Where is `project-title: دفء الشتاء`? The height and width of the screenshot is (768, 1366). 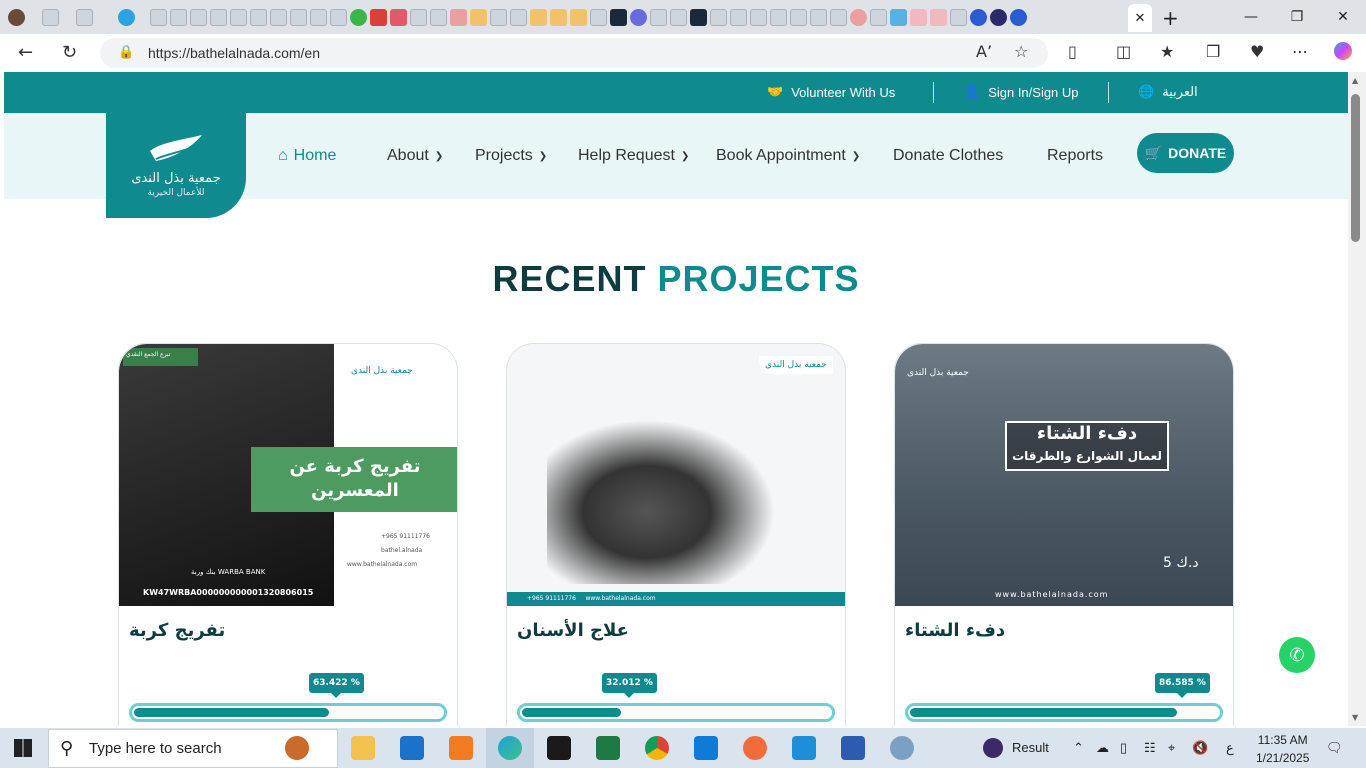
project-title: دفء الشتاء is located at coordinates (955, 630).